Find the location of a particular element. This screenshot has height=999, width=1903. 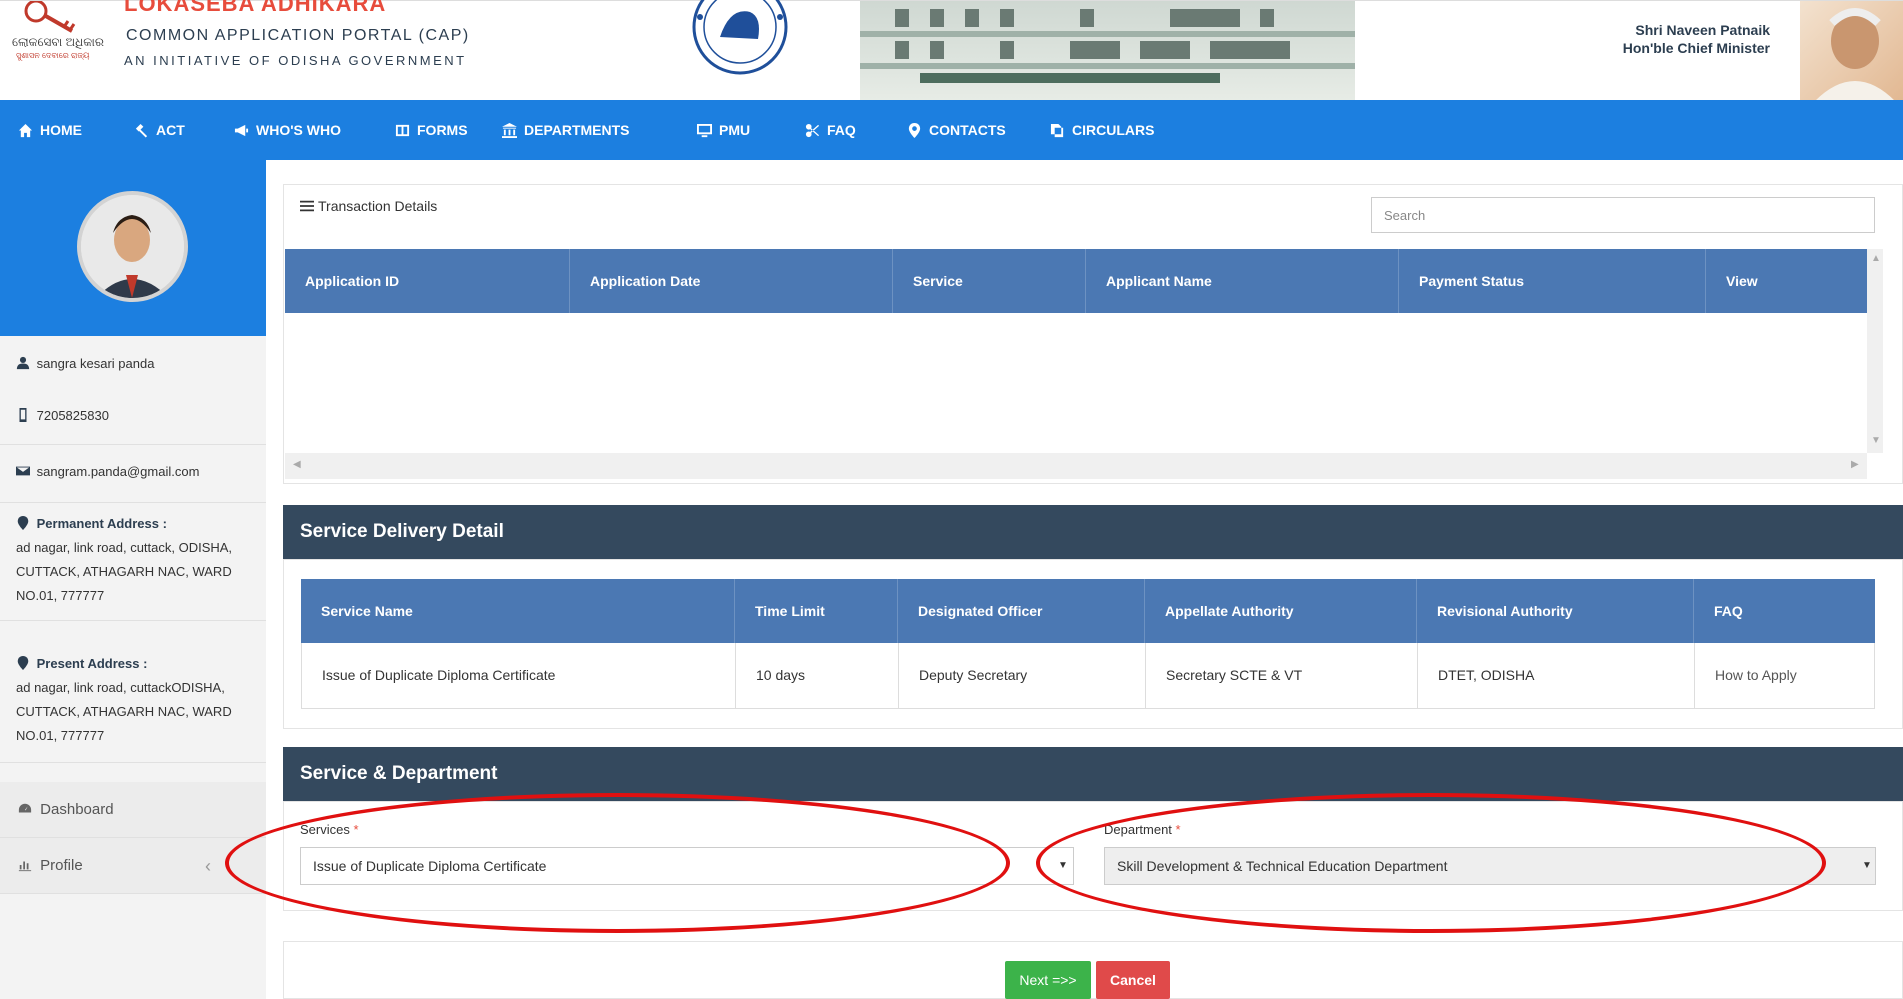

vertical-scrollbar: ▲ ▼ is located at coordinates (1875, 351).